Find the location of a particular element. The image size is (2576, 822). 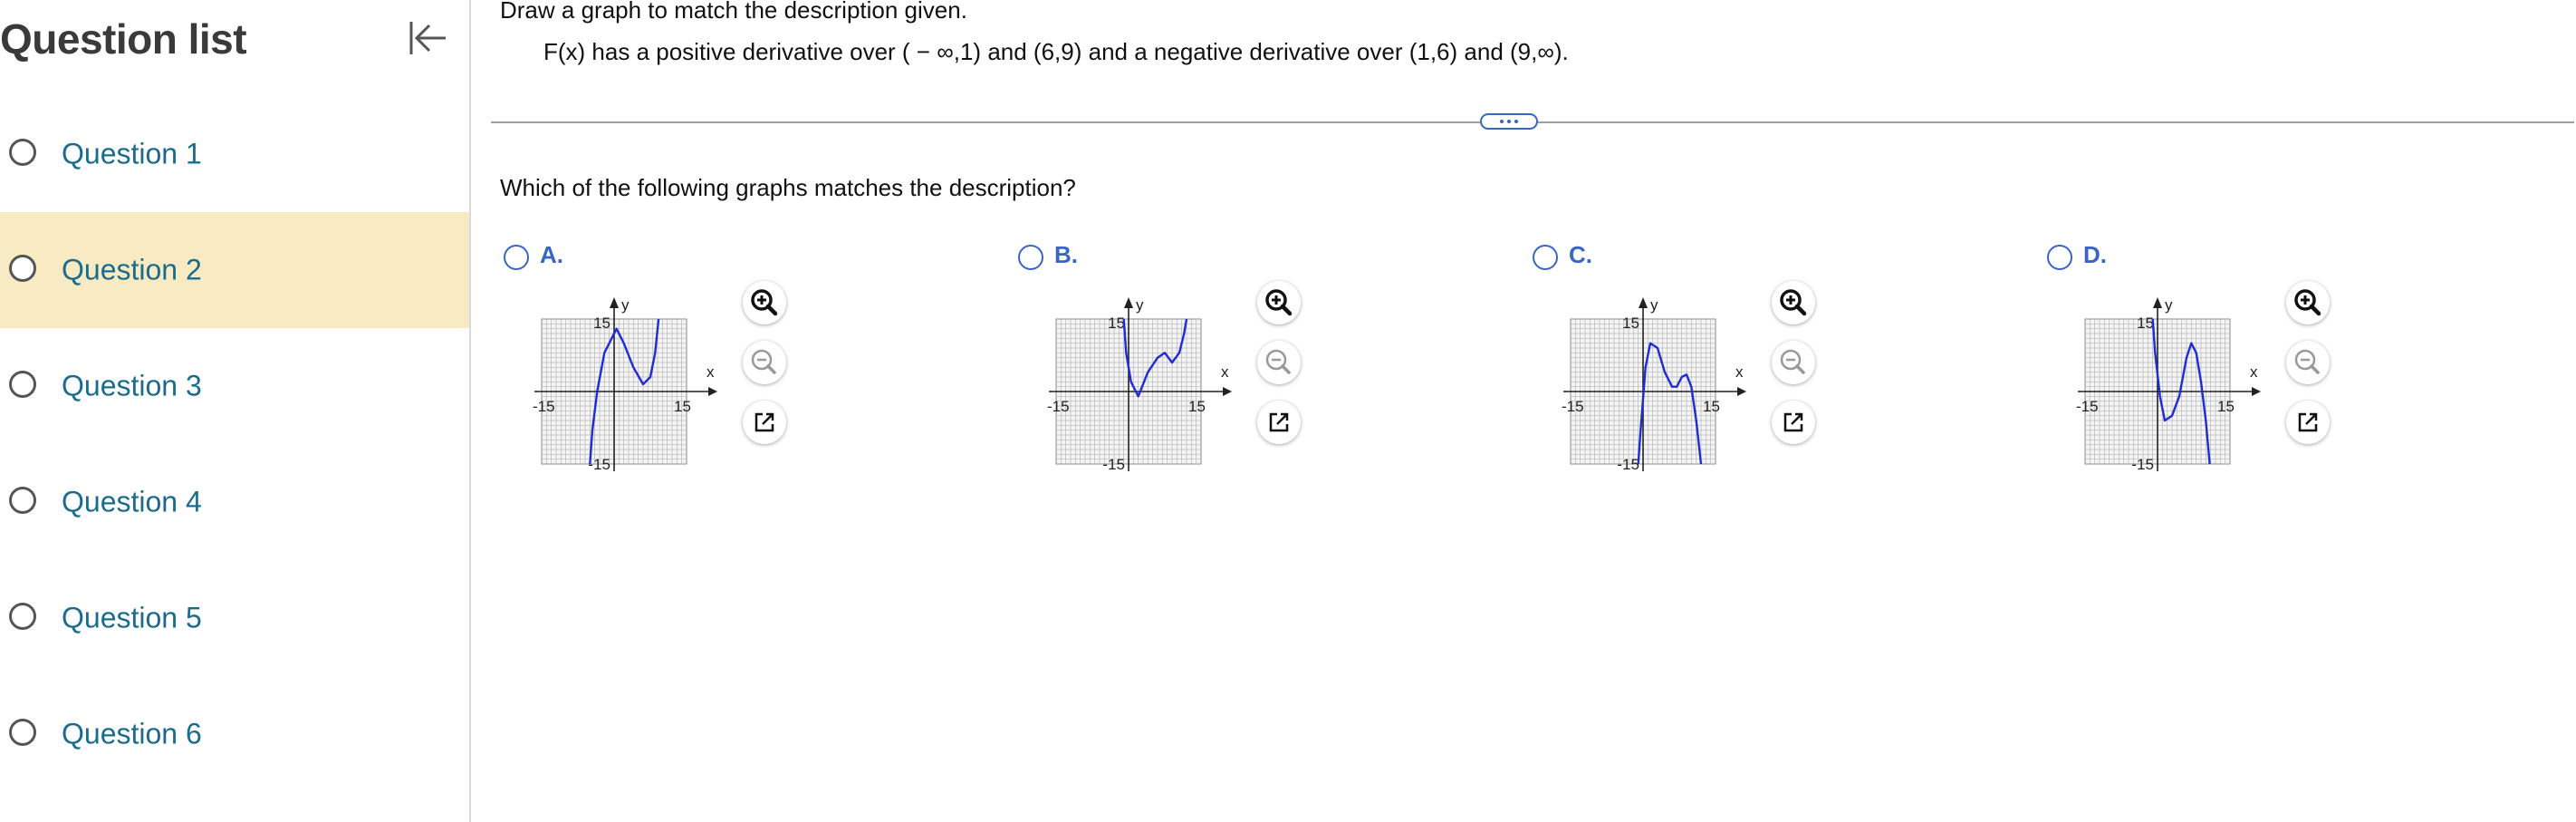

ellipsis-icon is located at coordinates (1509, 121).